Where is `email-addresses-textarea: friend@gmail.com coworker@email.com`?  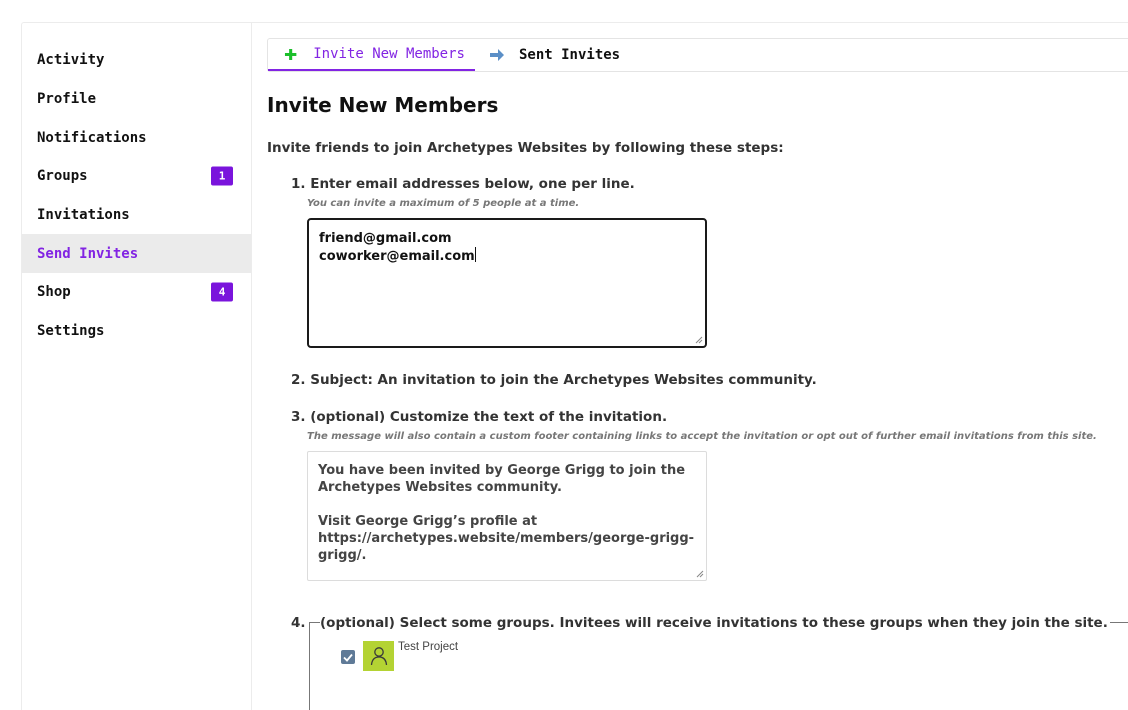 email-addresses-textarea: friend@gmail.com coworker@email.com is located at coordinates (507, 283).